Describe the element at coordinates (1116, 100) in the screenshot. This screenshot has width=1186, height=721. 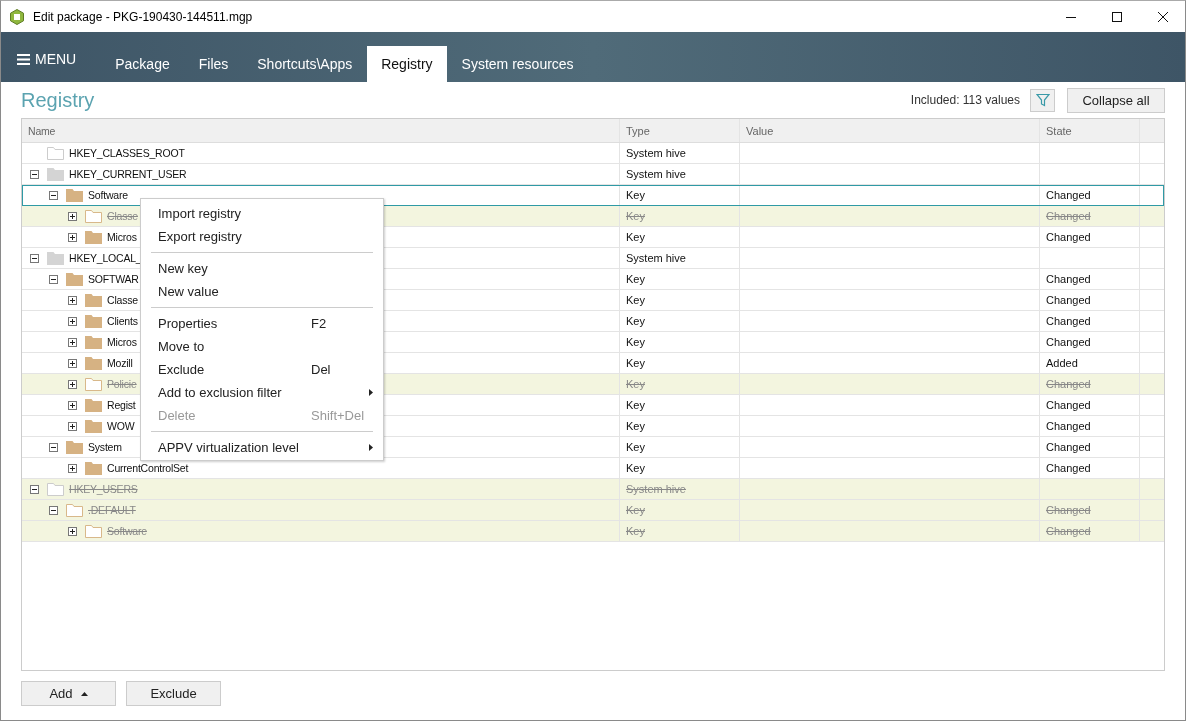
I see `collapse-all-button: Collapse all` at that location.